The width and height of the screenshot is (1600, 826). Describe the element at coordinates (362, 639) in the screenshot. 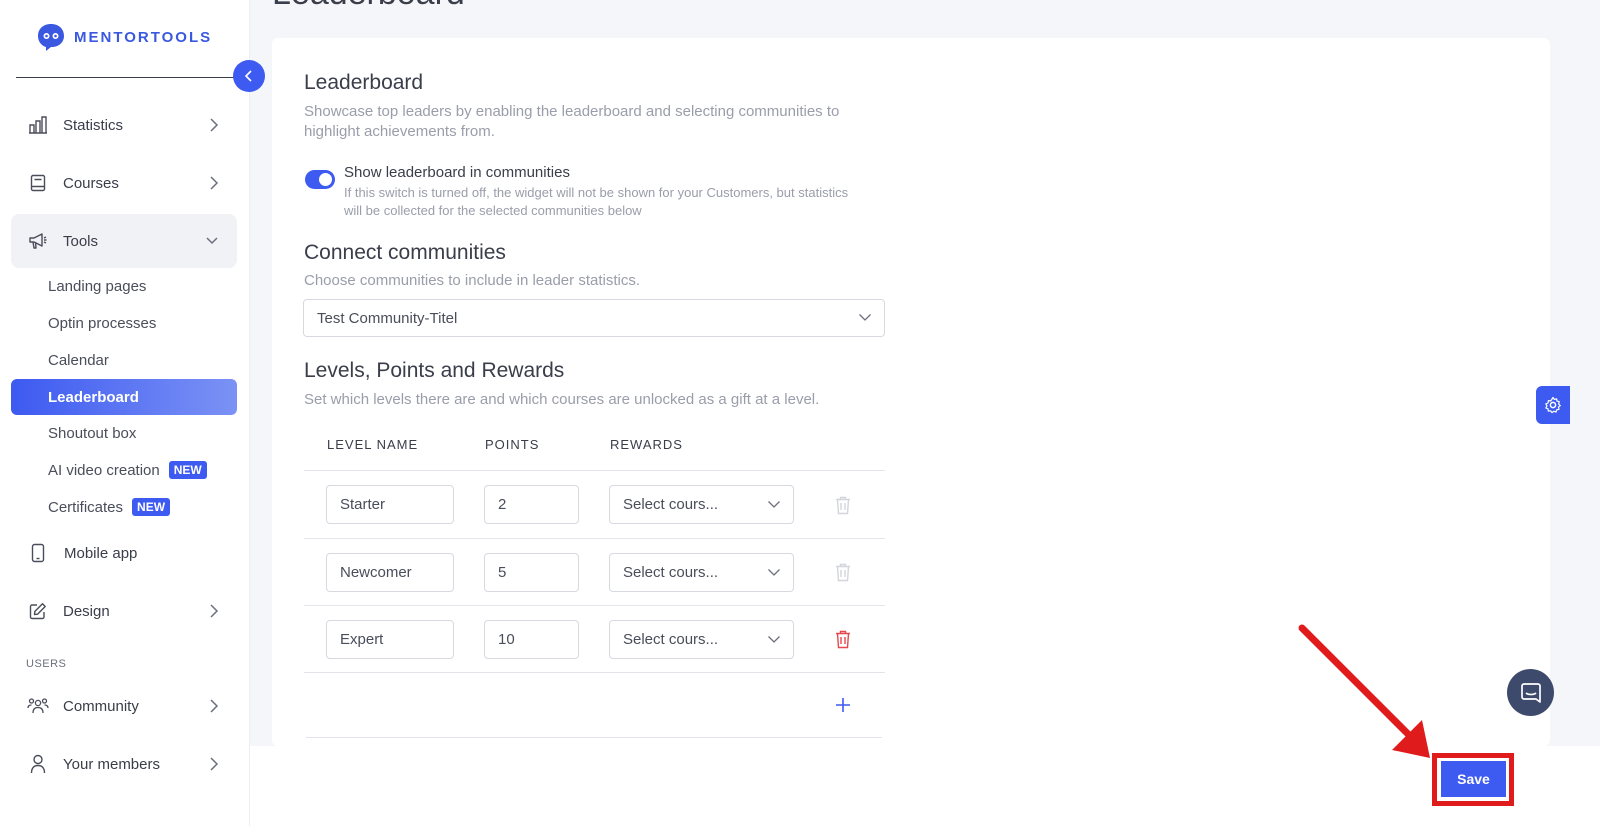

I see `level-name-value: Expert` at that location.